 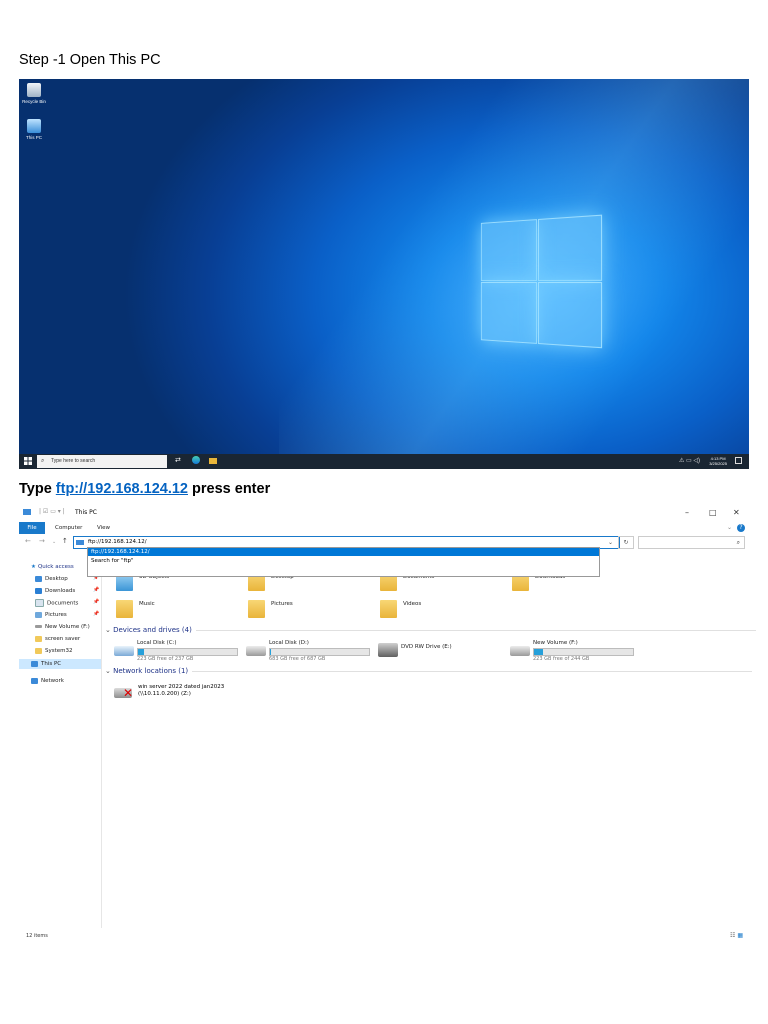 I want to click on network-icon, so click(x=34, y=680).